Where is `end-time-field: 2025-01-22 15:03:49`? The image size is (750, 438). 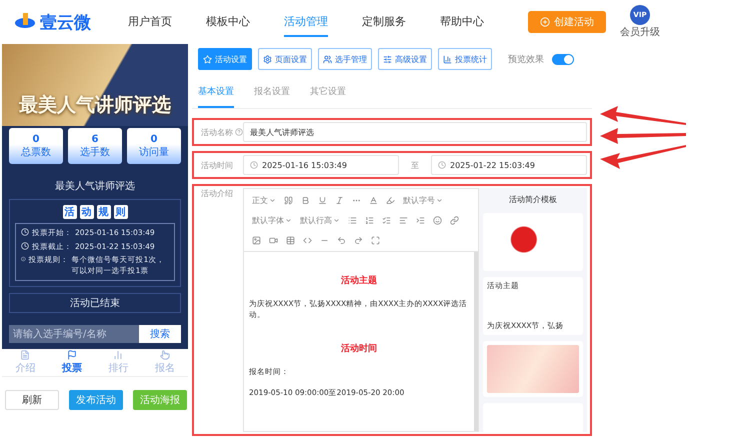 end-time-field: 2025-01-22 15:03:49 is located at coordinates (509, 165).